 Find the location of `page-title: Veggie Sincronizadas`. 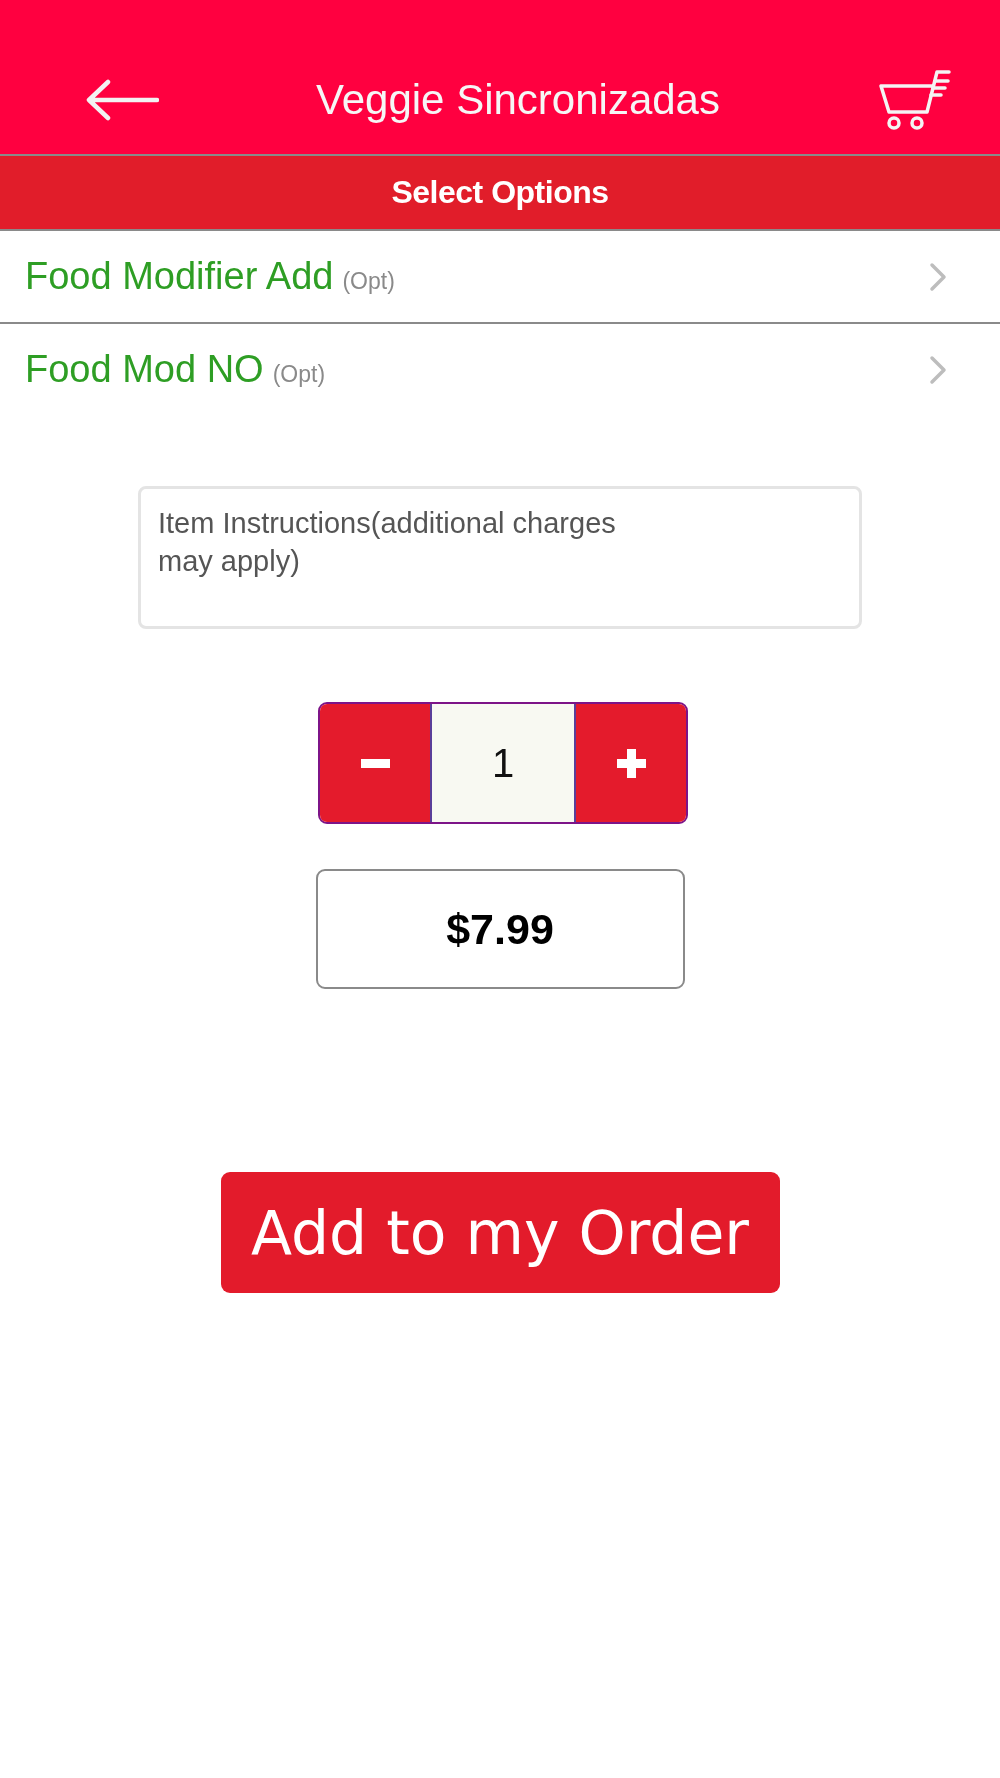

page-title: Veggie Sincronizadas is located at coordinates (518, 100).